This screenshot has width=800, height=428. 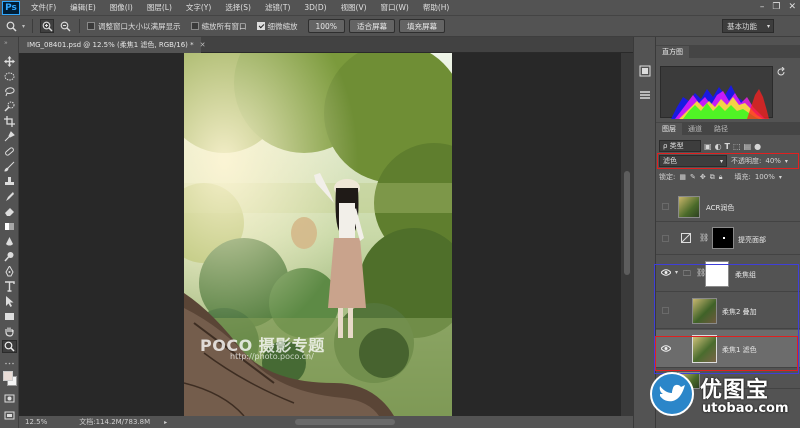 I want to click on pixel-filter-icon: ▣, so click(x=708, y=146).